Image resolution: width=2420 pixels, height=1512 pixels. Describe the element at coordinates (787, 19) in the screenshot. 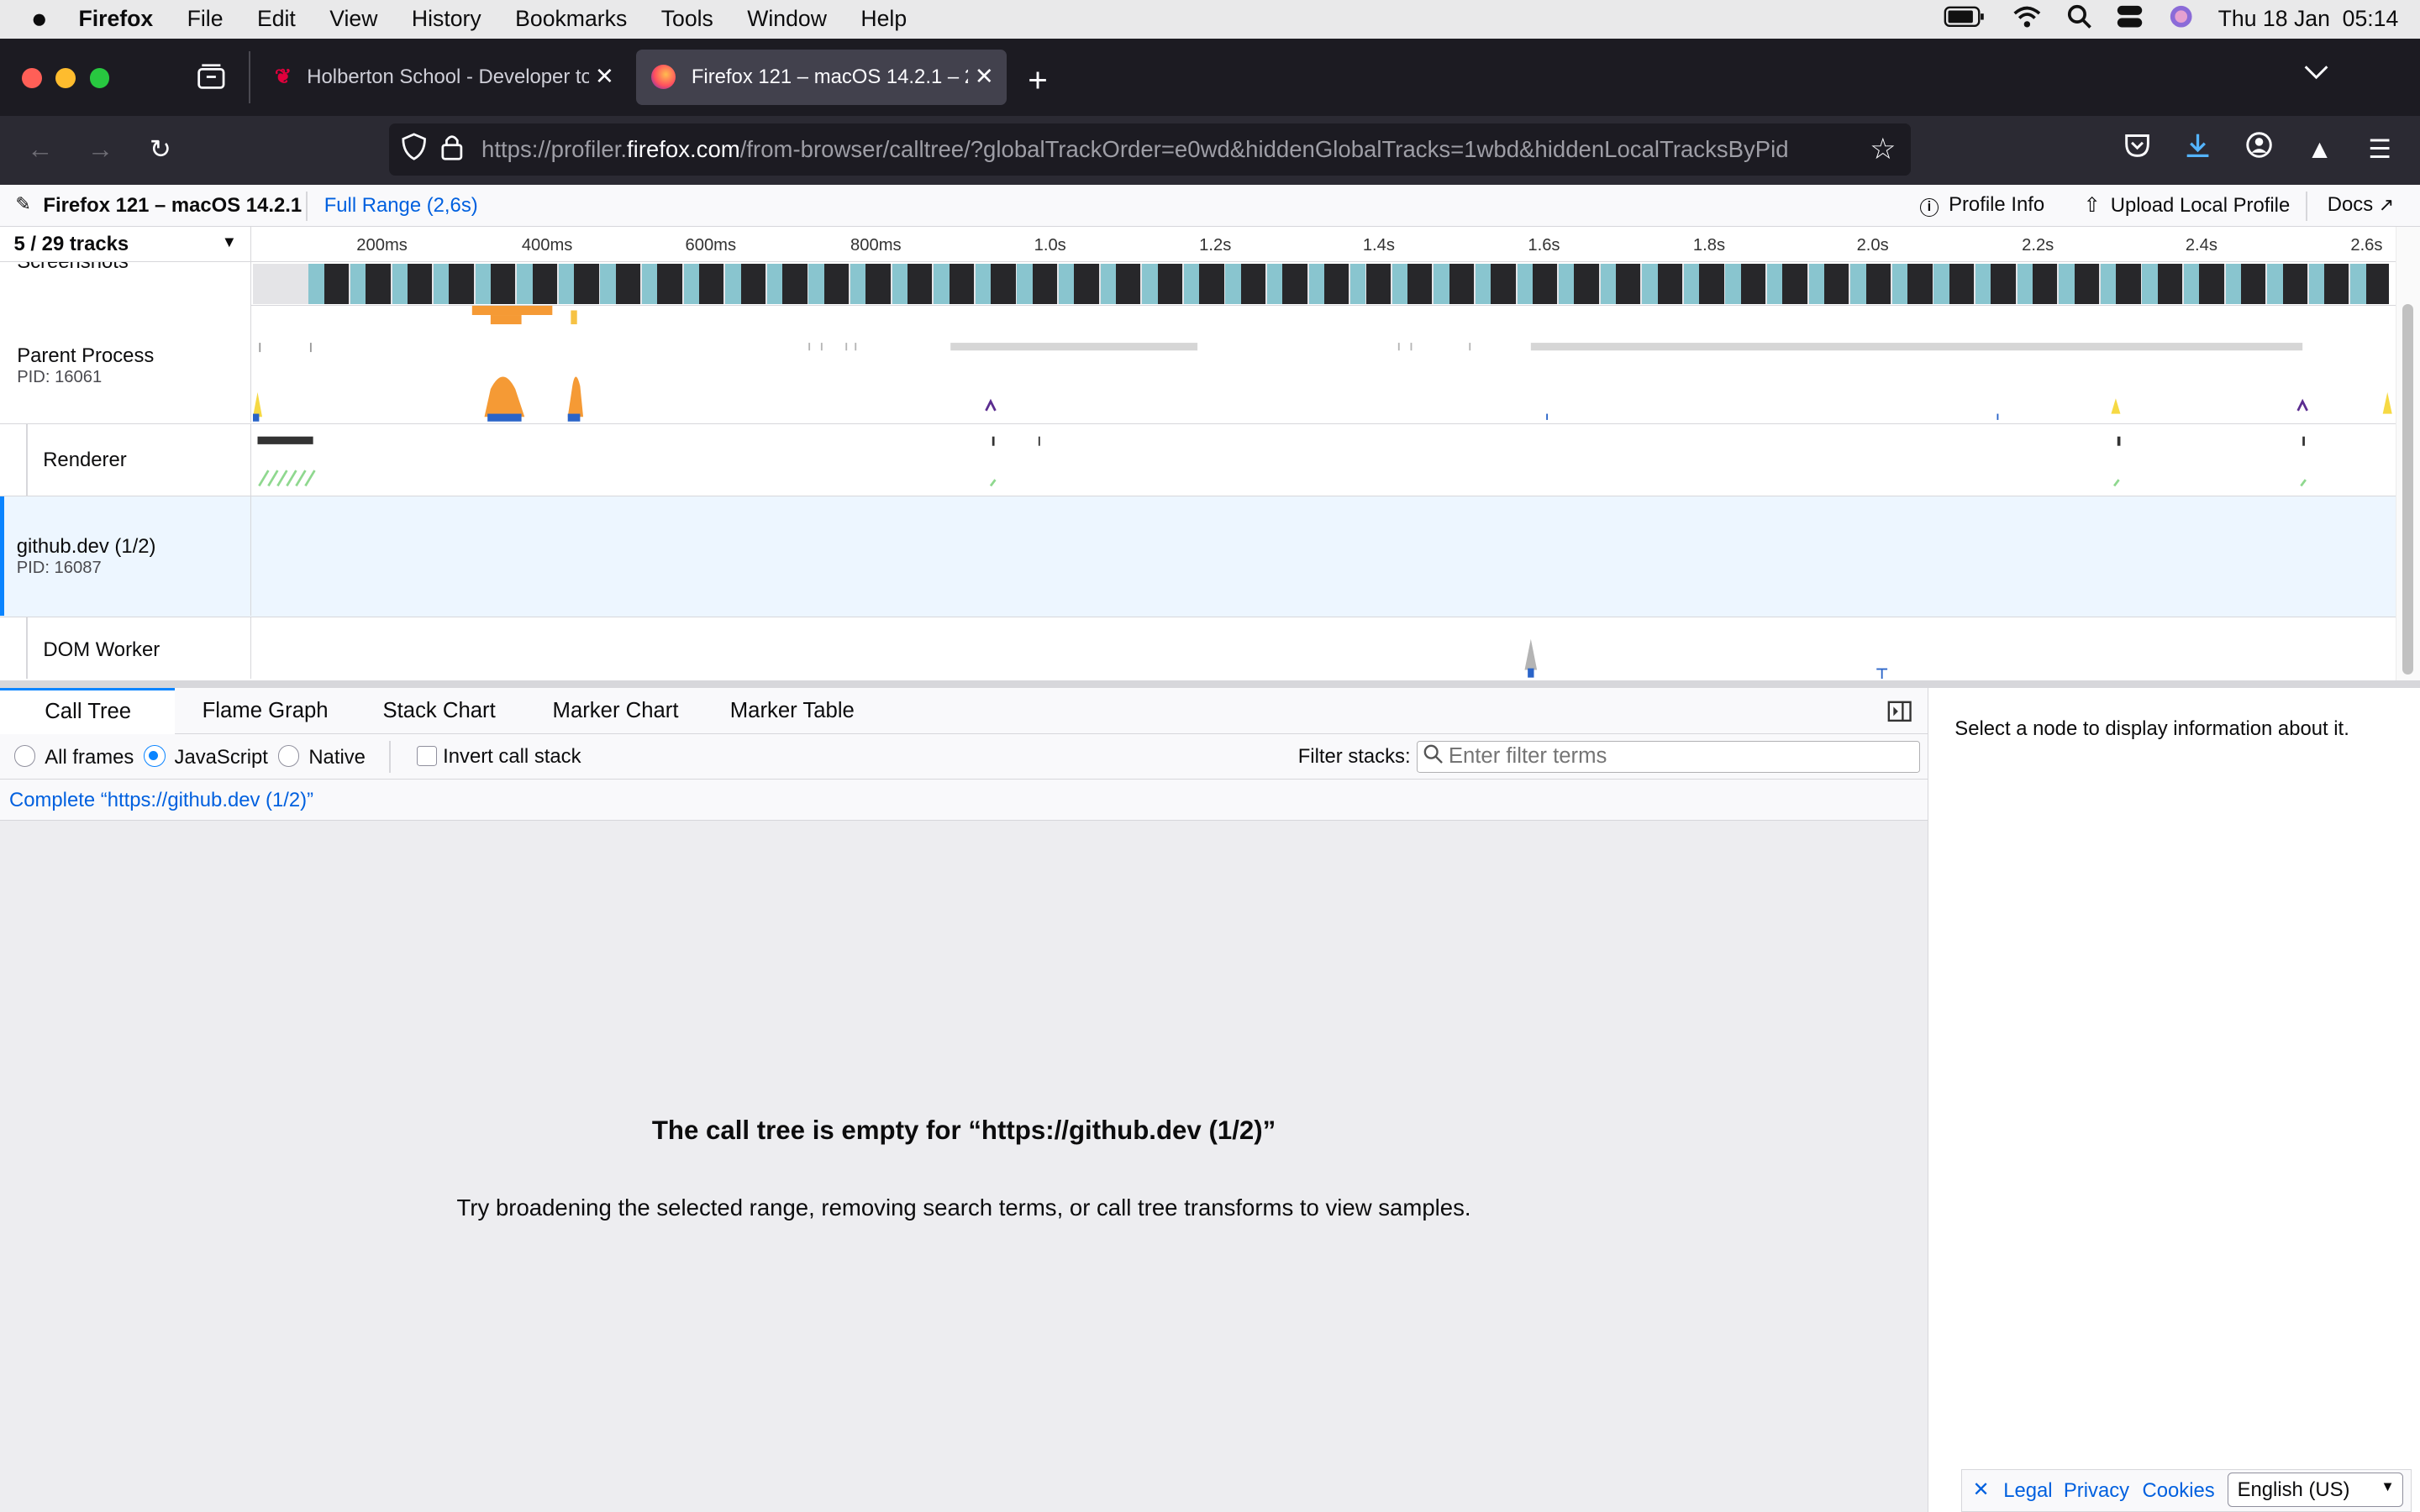

I see `menu-window: Window` at that location.